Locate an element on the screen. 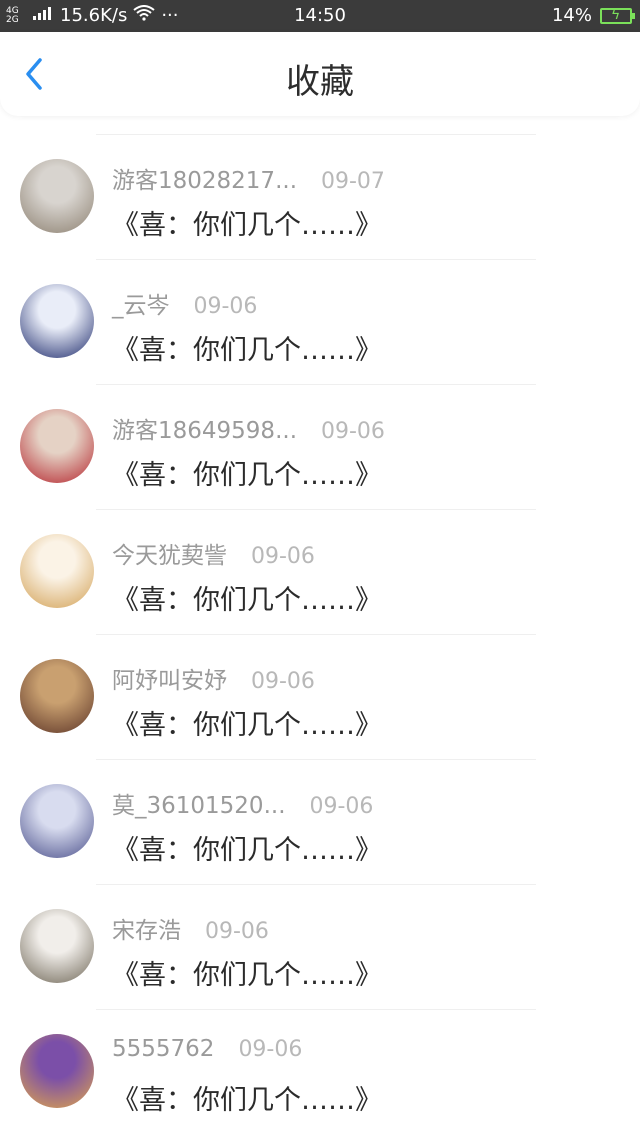 The image size is (640, 1138). list-item: 莫_36101520... 09-06 《喜：你们几个……》 is located at coordinates (320, 822).